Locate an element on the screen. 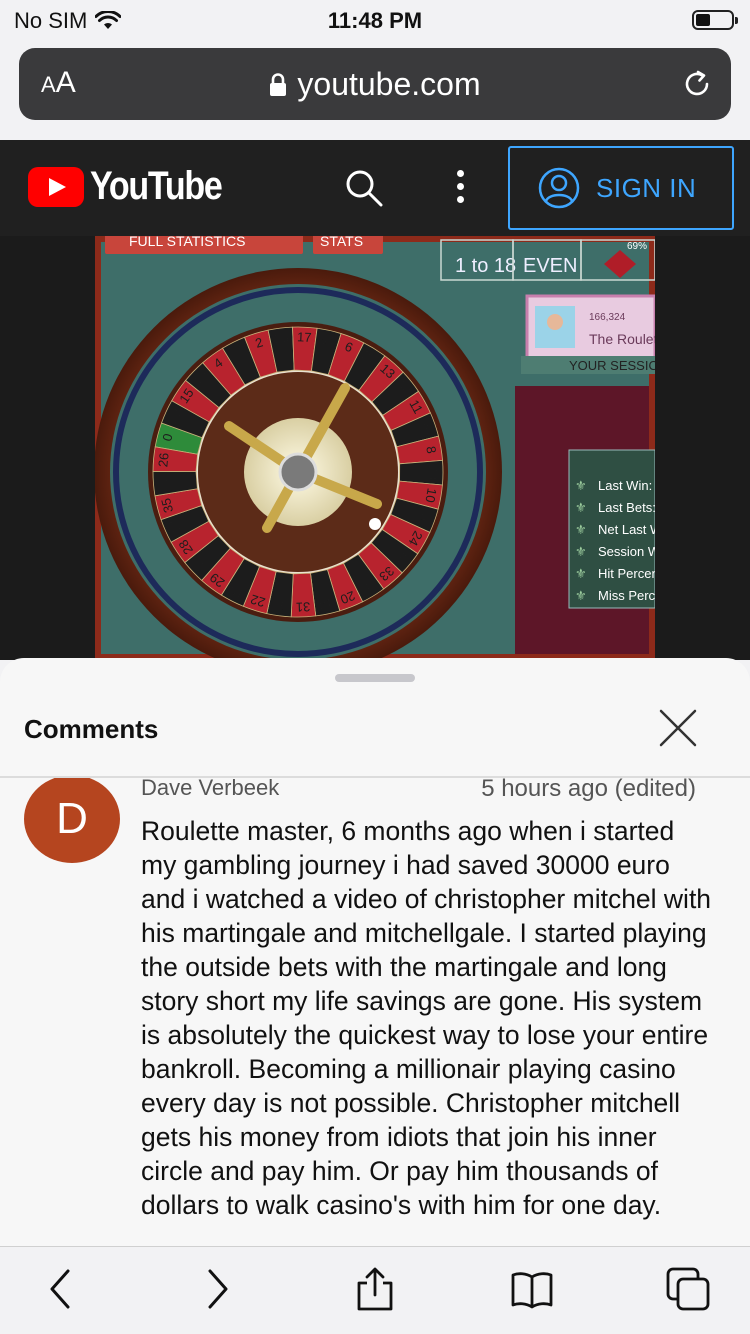  wheel-number: 17 is located at coordinates (304, 337).